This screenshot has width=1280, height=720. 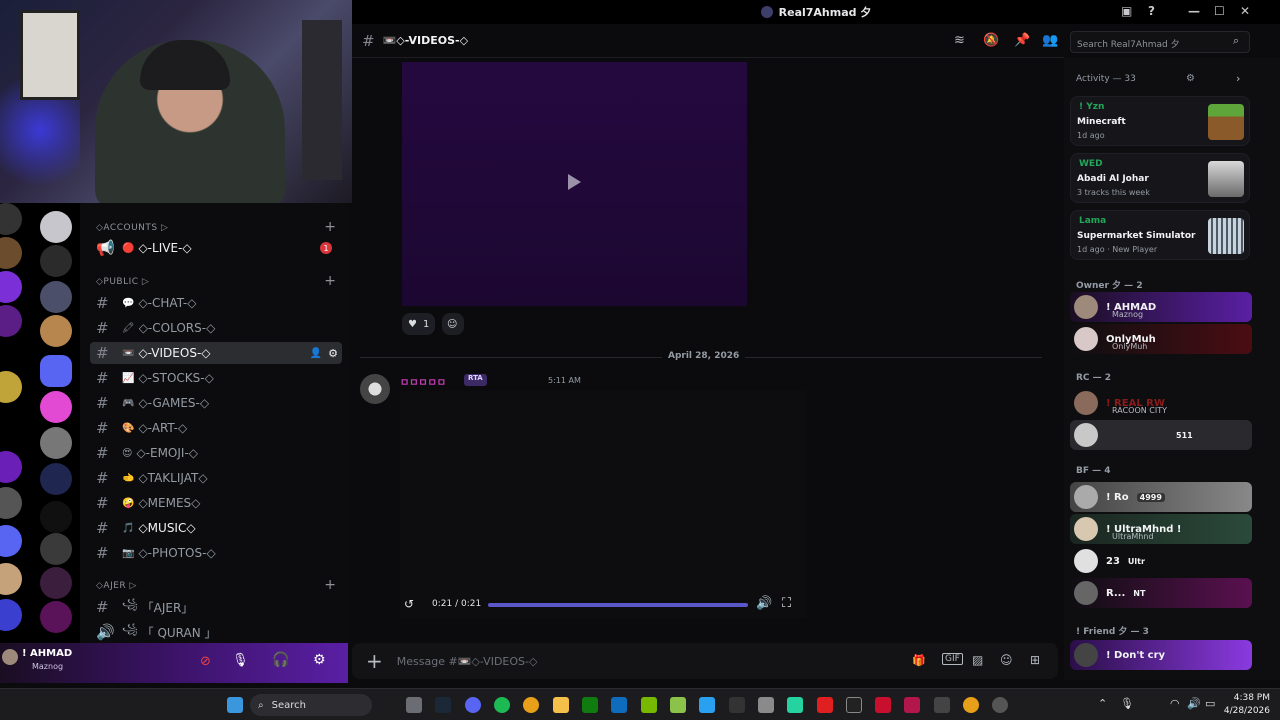 I want to click on message-author: ㅁㅁㅁㅁㅁ, so click(x=423, y=381).